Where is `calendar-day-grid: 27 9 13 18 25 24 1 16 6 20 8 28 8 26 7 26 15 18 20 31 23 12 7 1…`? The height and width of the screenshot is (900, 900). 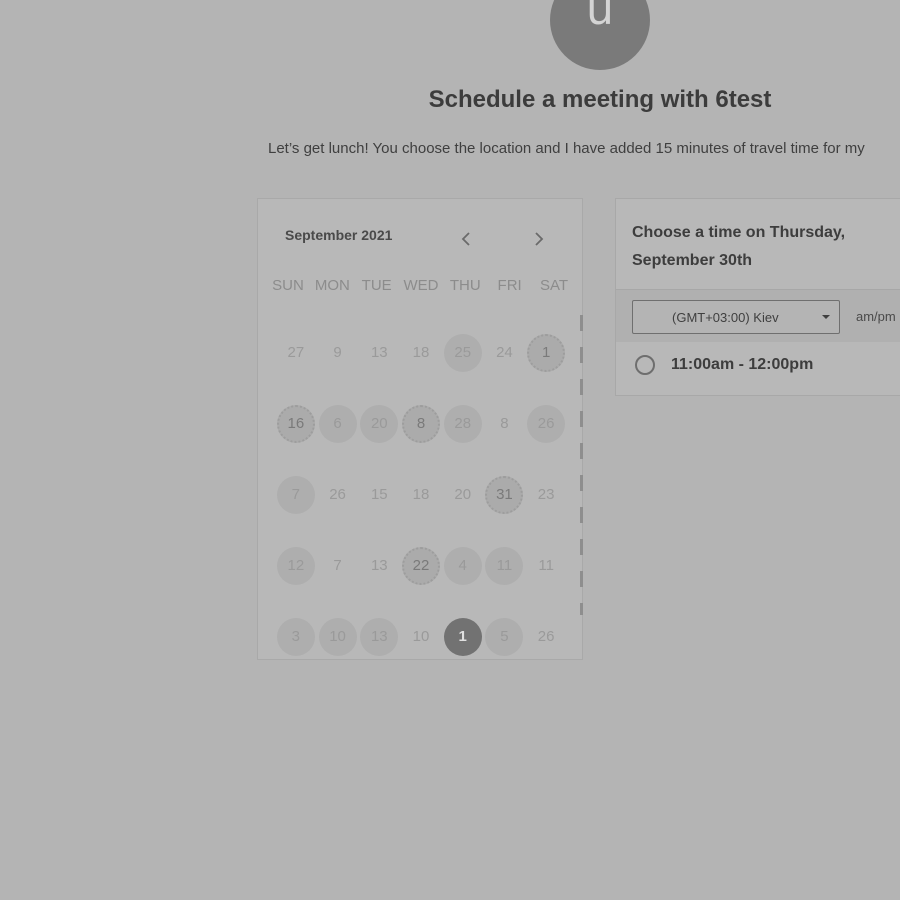 calendar-day-grid: 27 9 13 18 25 24 1 16 6 20 8 28 8 26 7 26 15 18 20 31 23 12 7 1… is located at coordinates (421, 494).